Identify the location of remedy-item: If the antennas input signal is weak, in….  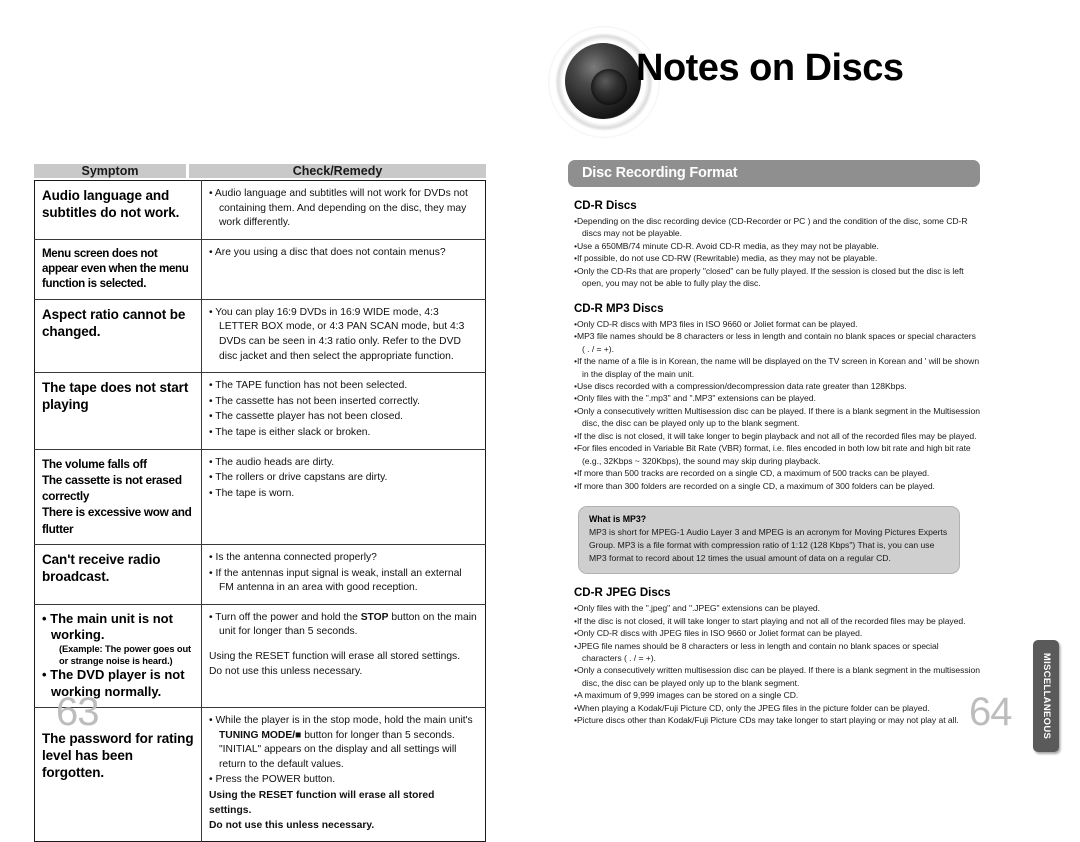
(343, 581).